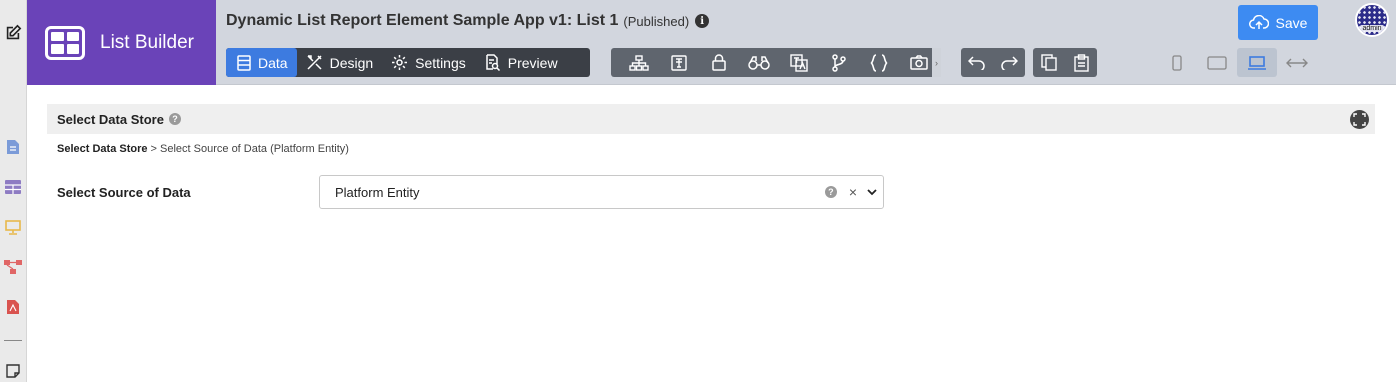 The width and height of the screenshot is (1396, 382). Describe the element at coordinates (1359, 119) in the screenshot. I see `expand-icon` at that location.